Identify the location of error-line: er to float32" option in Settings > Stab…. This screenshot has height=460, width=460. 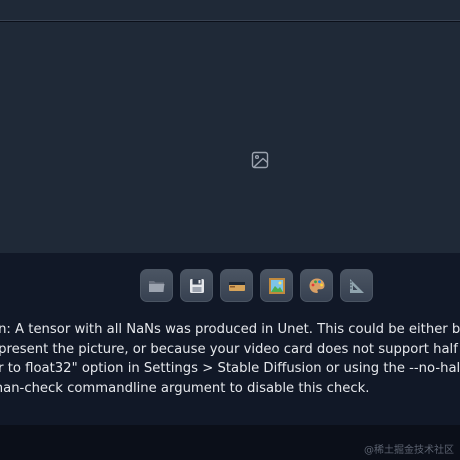
(230, 368).